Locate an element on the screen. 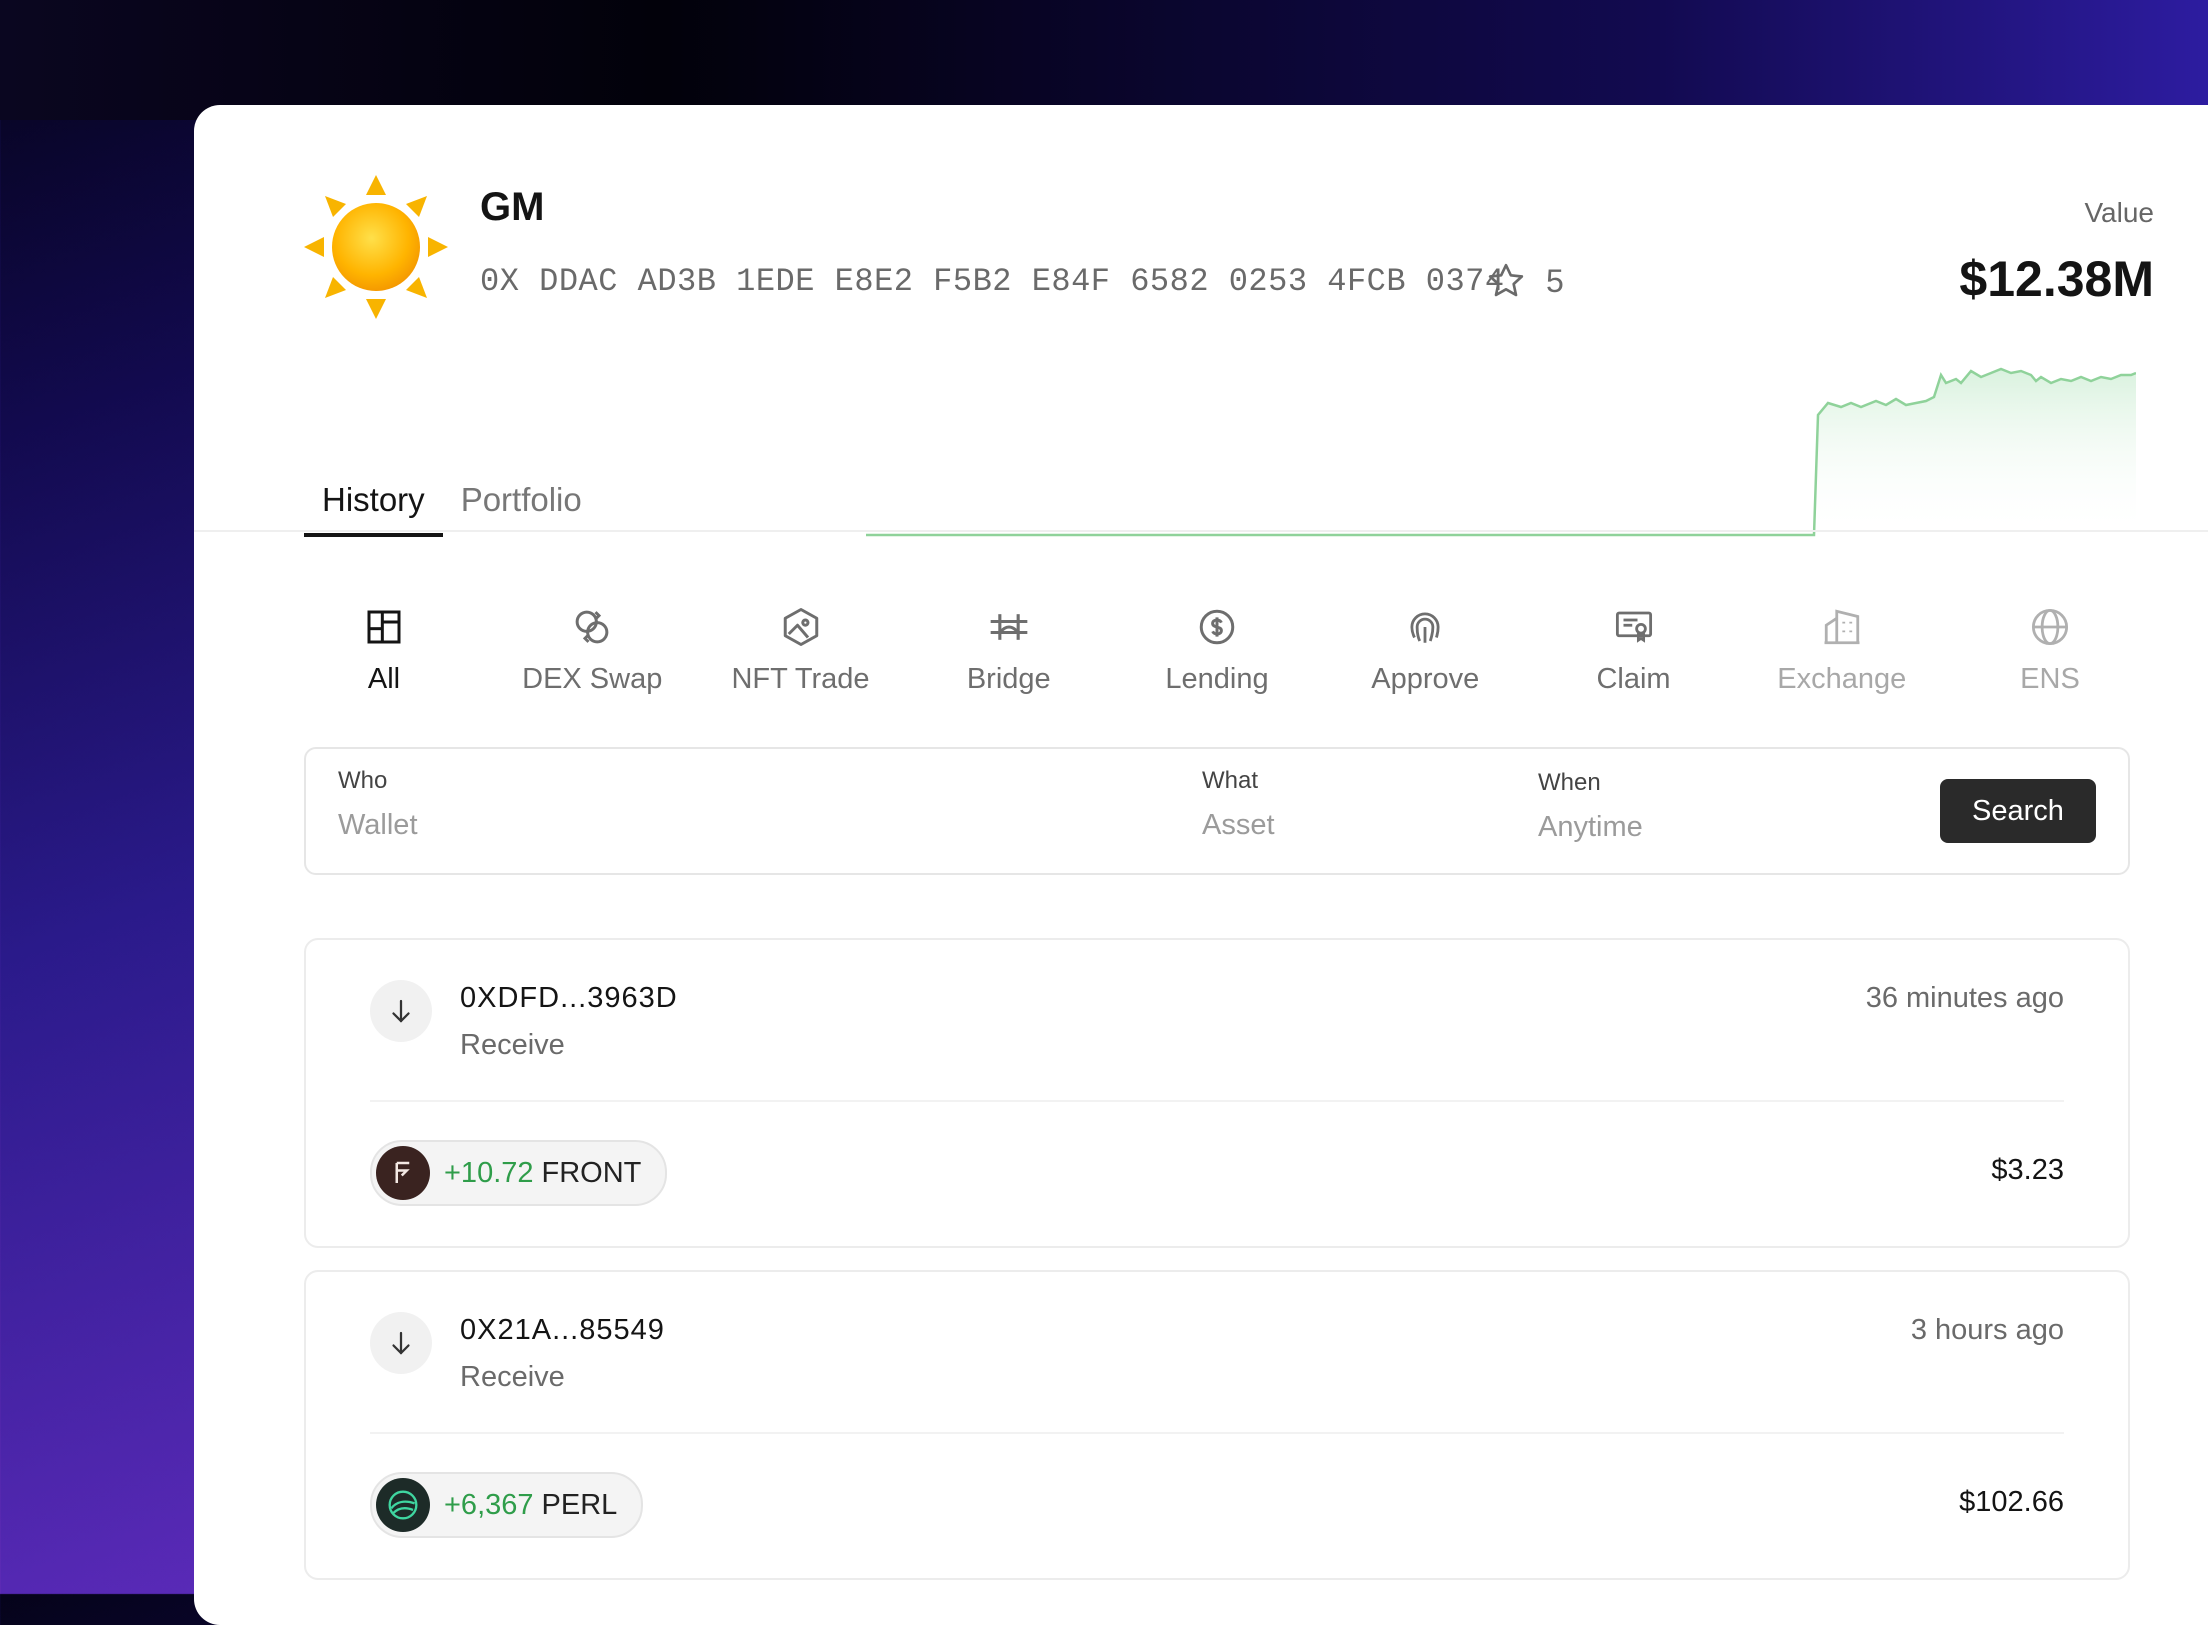 This screenshot has height=1625, width=2208. category-label: DEX Swap is located at coordinates (592, 679).